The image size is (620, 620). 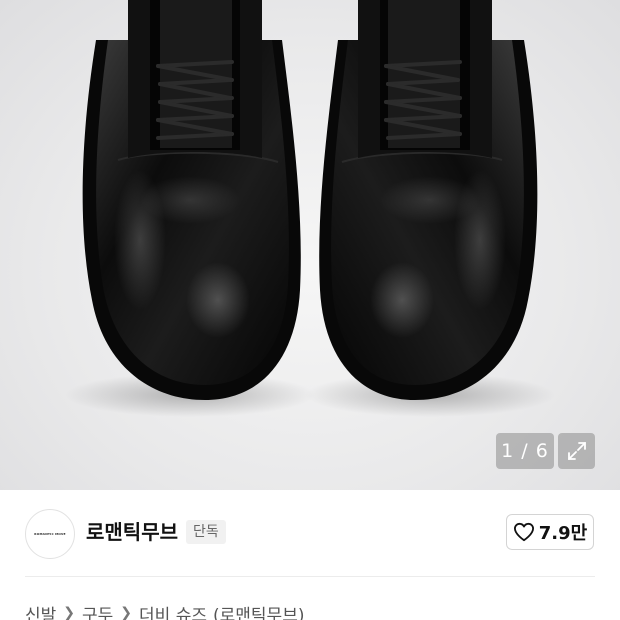 I want to click on expand-button, so click(x=576, y=451).